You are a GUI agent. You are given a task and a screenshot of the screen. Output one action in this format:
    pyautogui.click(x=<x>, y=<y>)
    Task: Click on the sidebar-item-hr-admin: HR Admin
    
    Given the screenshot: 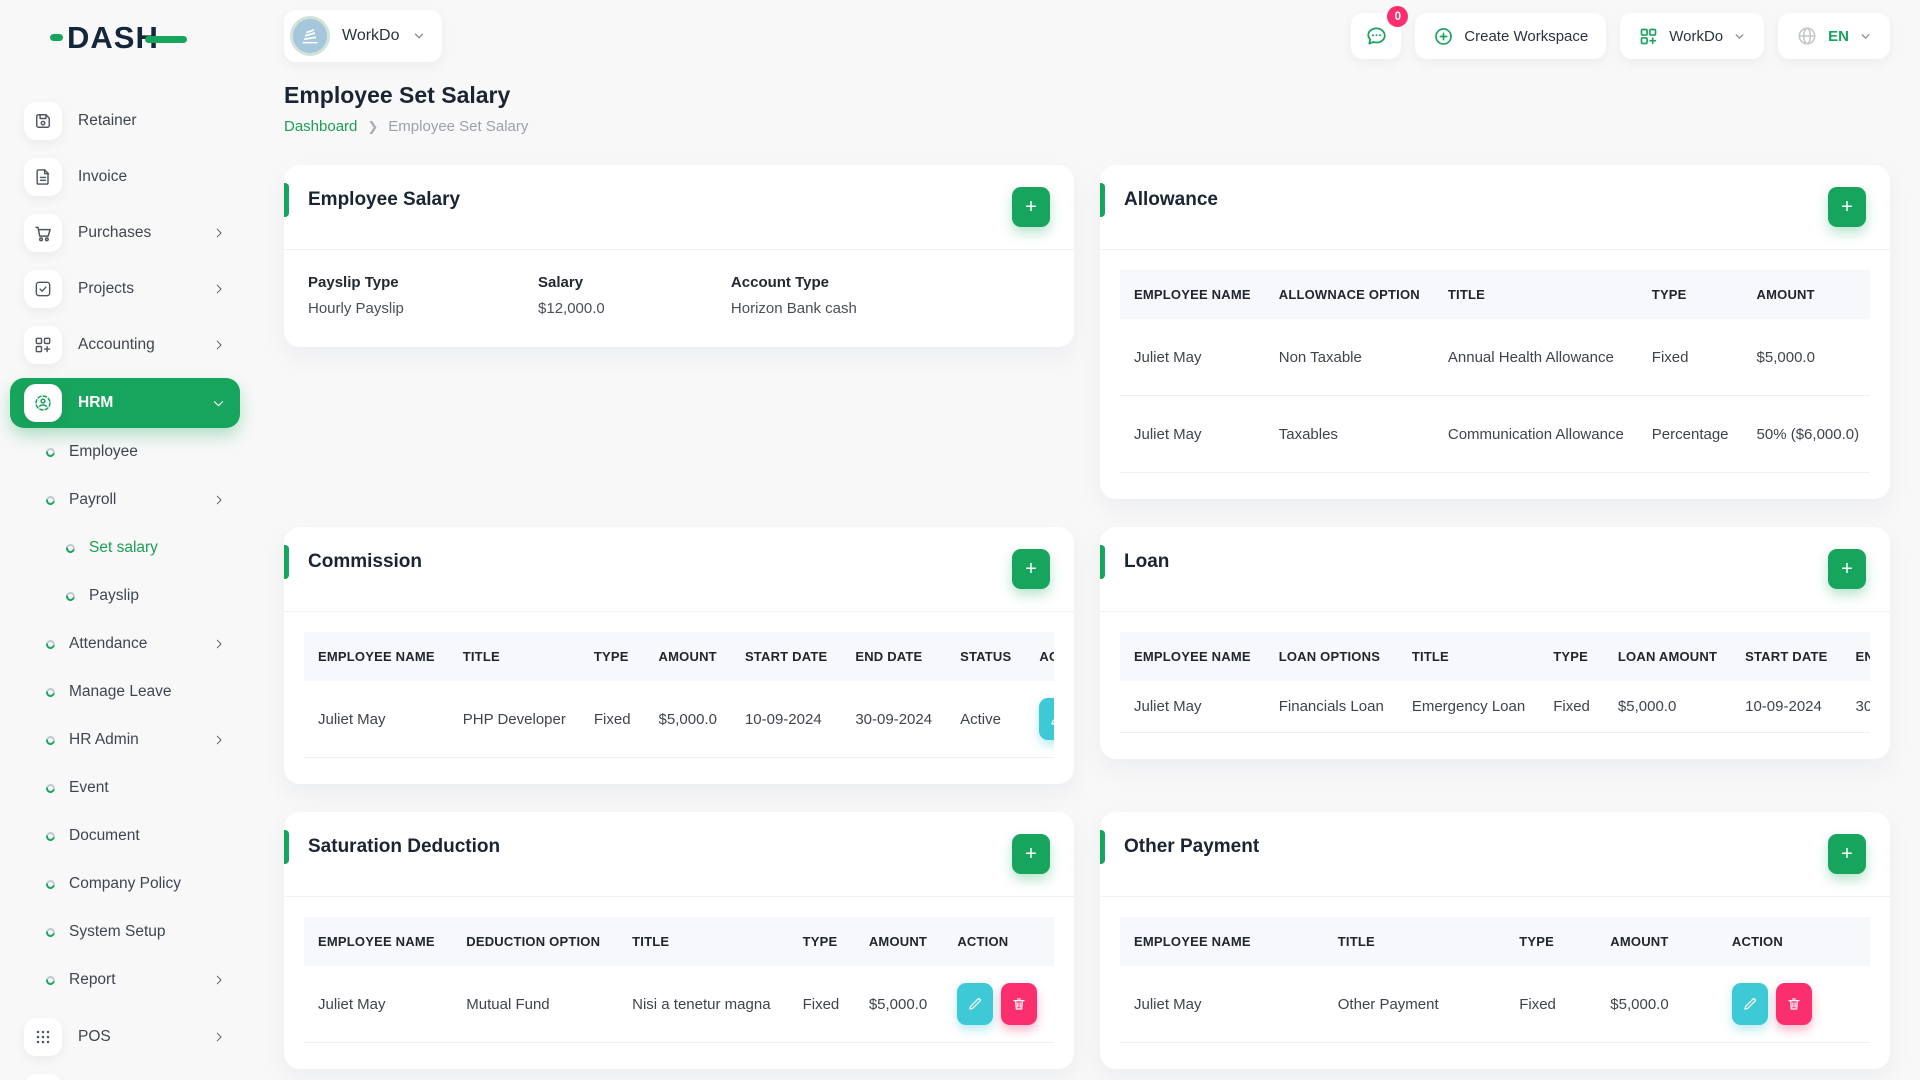 What is the action you would take?
    pyautogui.click(x=125, y=740)
    